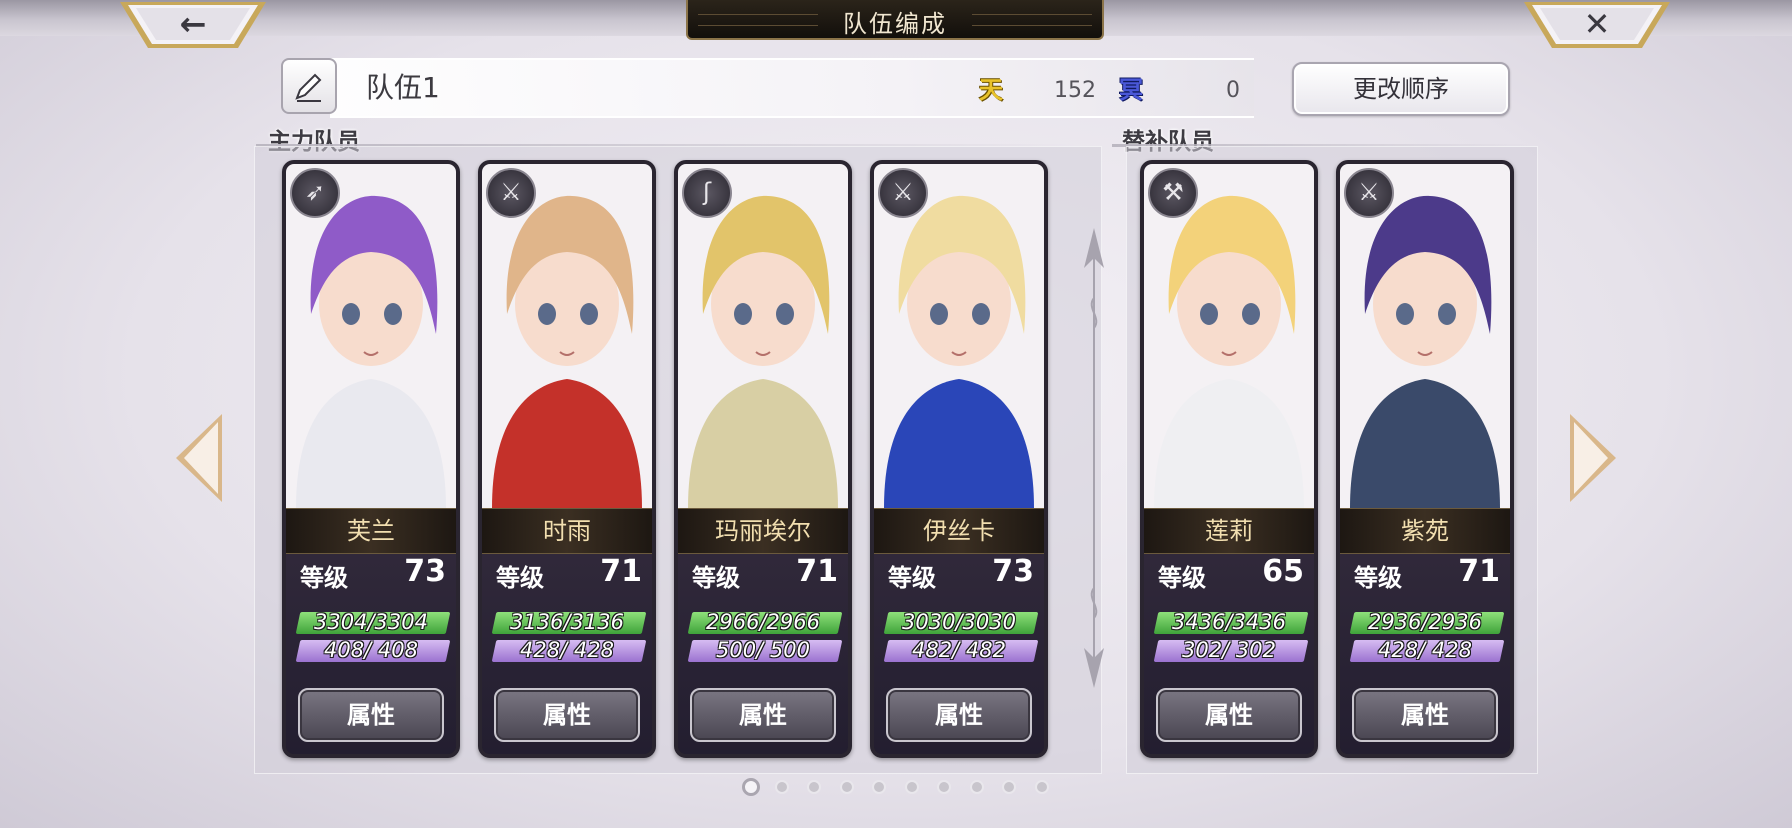 This screenshot has width=1792, height=828. I want to click on ming-value: 0, so click(1233, 90).